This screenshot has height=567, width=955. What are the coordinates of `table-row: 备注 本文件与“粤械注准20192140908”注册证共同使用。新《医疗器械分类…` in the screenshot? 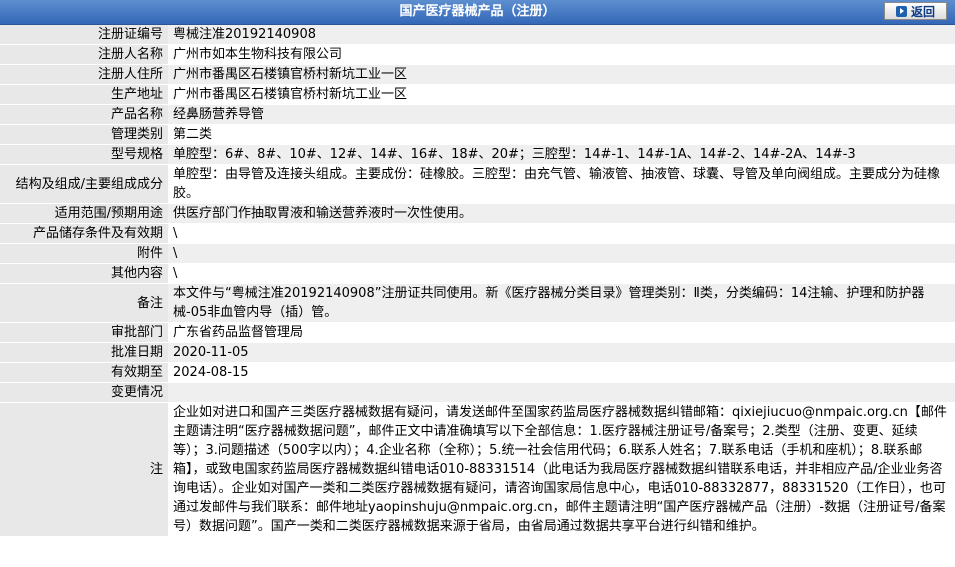 It's located at (477, 303).